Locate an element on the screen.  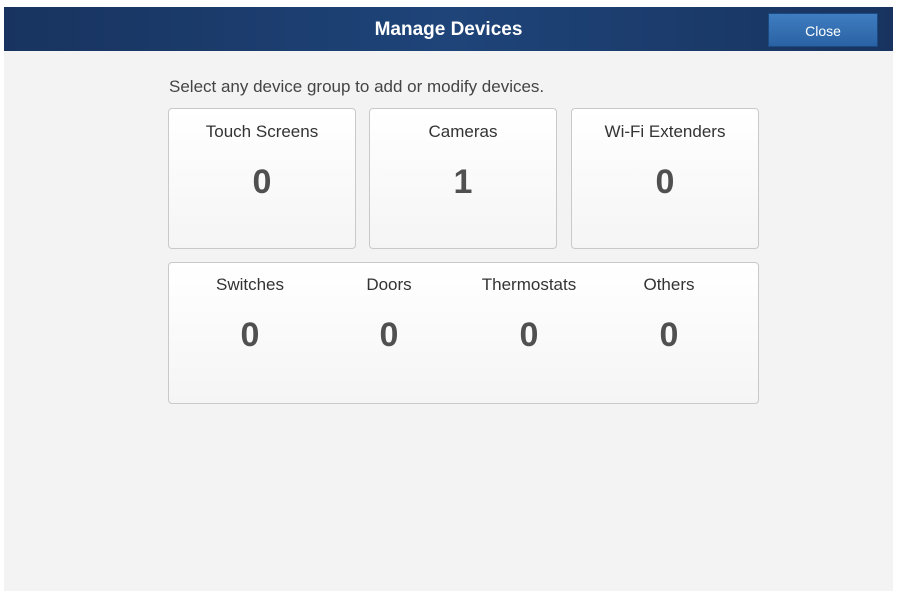
cameras-card: Cameras 1 is located at coordinates (463, 178).